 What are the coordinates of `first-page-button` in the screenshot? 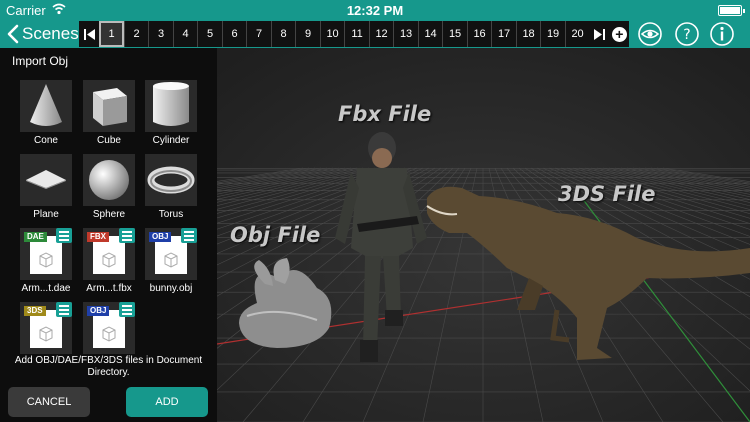 It's located at (89, 34).